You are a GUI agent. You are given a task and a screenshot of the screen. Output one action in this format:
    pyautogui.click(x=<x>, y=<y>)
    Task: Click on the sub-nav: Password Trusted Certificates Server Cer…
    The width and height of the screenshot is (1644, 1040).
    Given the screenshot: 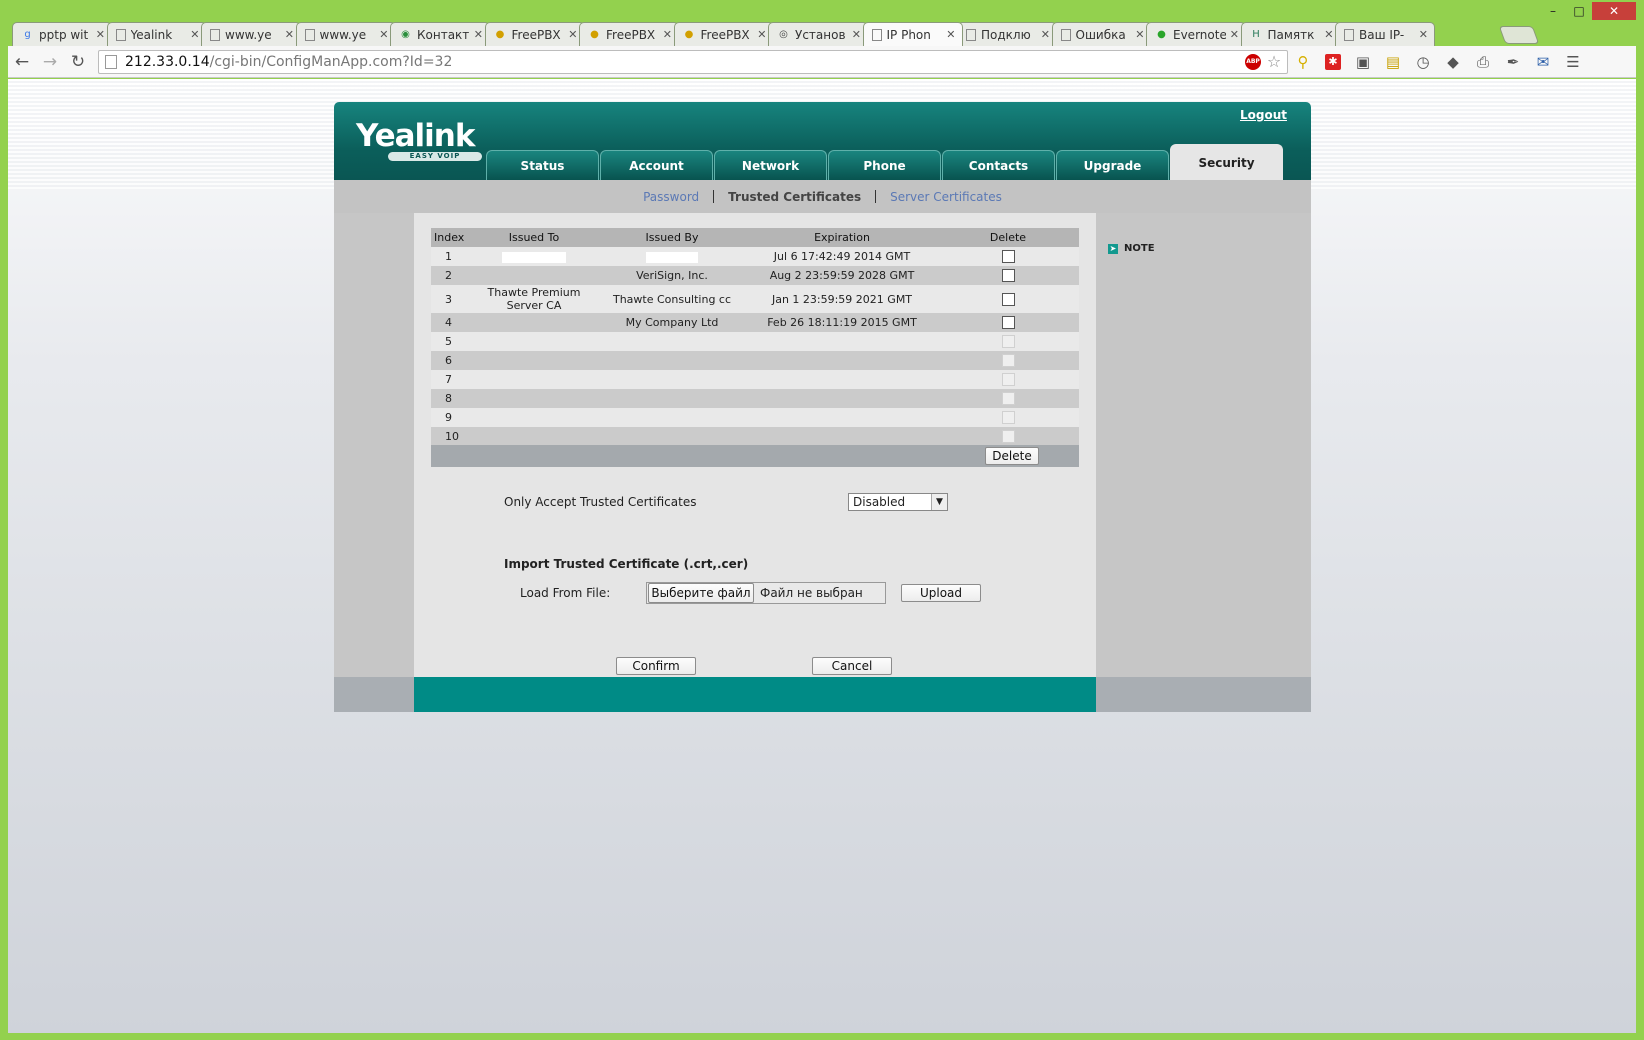 What is the action you would take?
    pyautogui.click(x=822, y=196)
    